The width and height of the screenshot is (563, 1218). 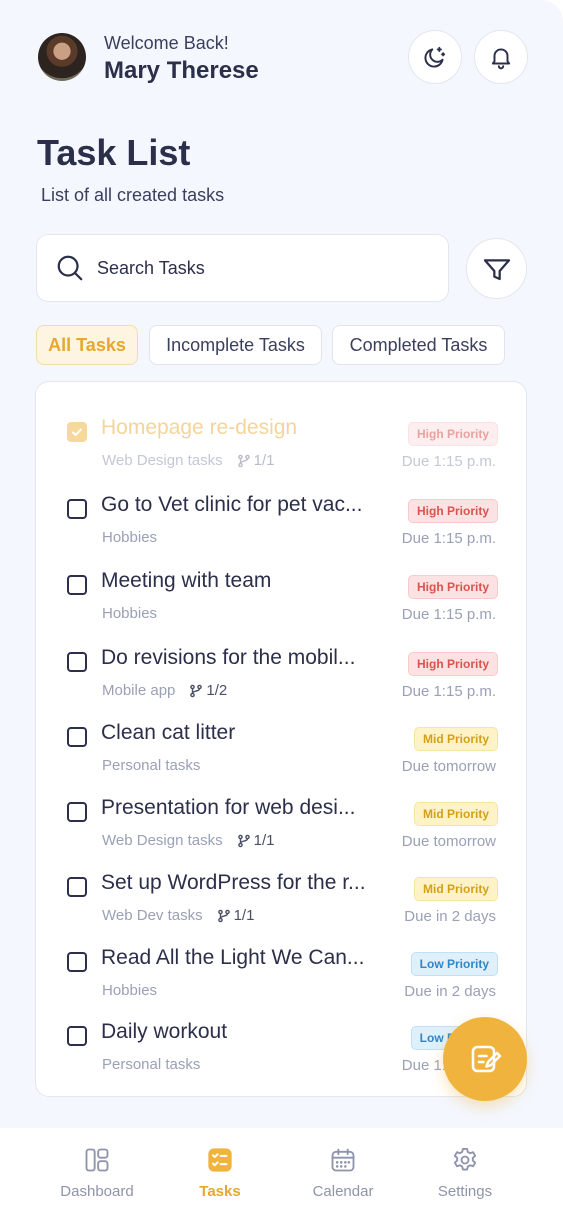 I want to click on nav-calendar: Calendar, so click(x=343, y=1173).